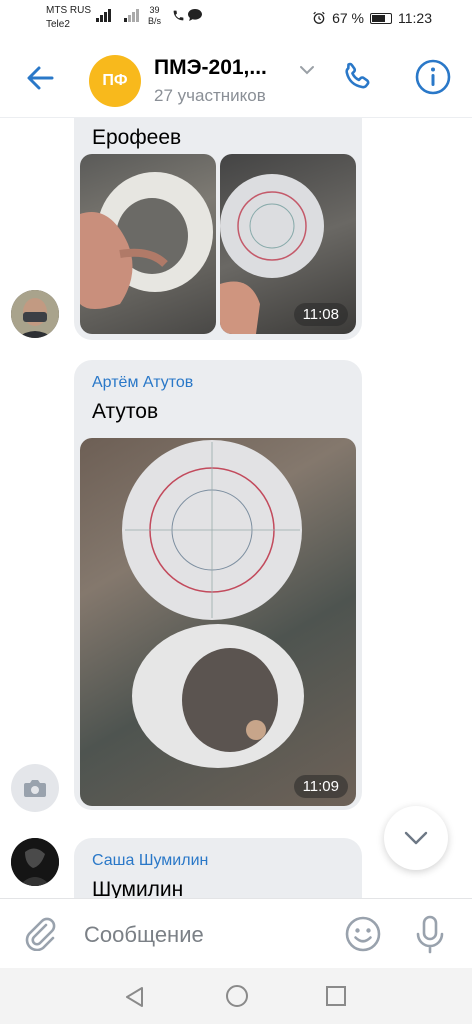 The height and width of the screenshot is (1024, 472). Describe the element at coordinates (68, 10) in the screenshot. I see `carrier-primary: MTS RUS` at that location.